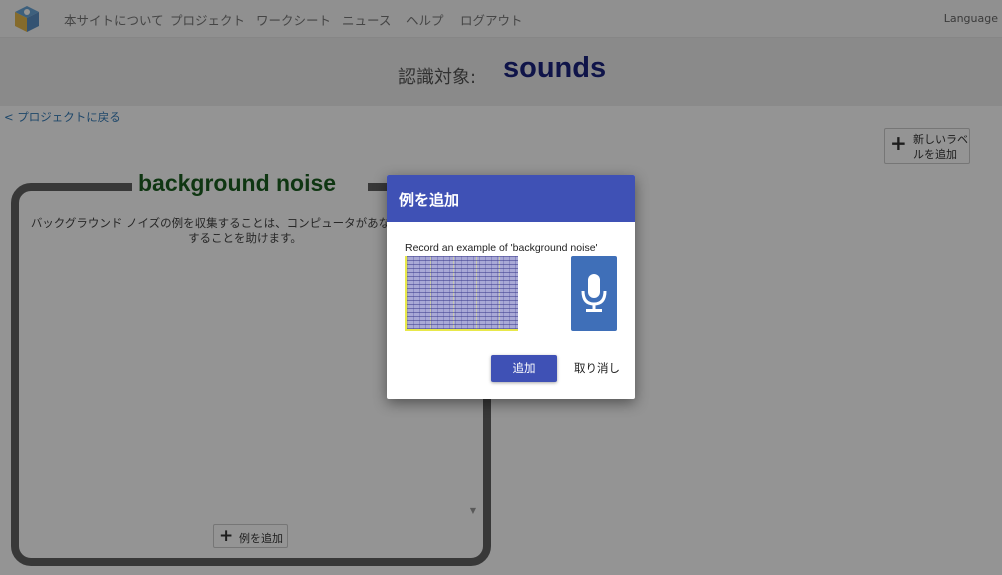  Describe the element at coordinates (524, 368) in the screenshot. I see `dialog-add-button: 追加` at that location.